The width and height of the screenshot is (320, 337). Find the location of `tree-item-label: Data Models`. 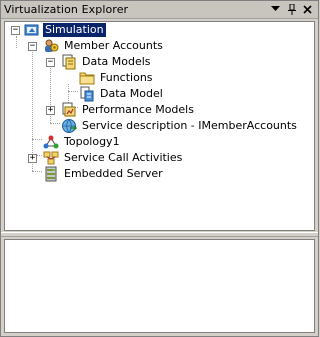

tree-item-label: Data Models is located at coordinates (116, 61).